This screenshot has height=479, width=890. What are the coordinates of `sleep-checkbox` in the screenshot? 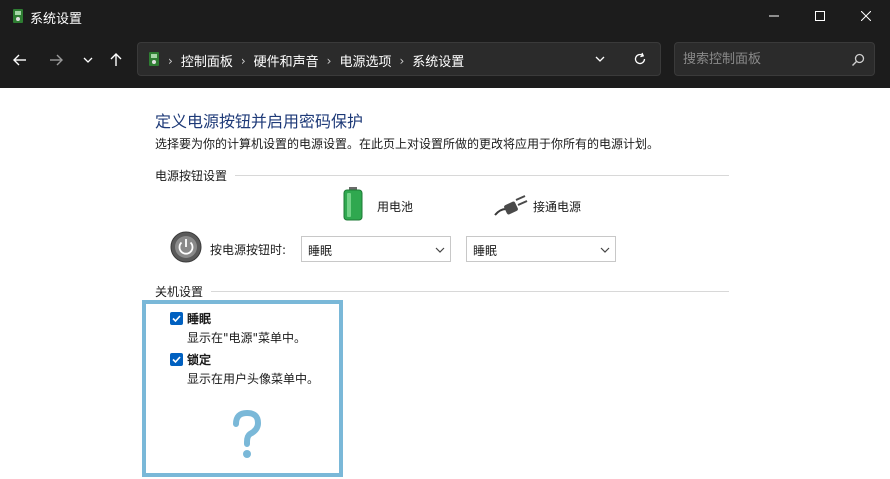 It's located at (176, 318).